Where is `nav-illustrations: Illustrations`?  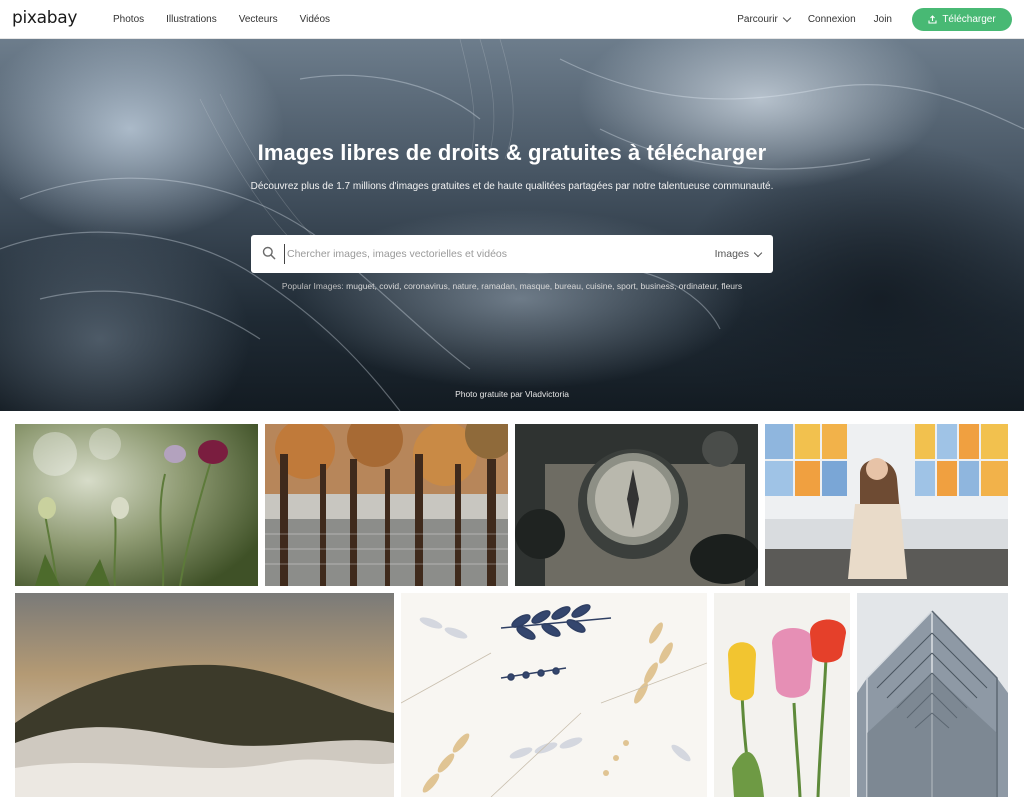
nav-illustrations: Illustrations is located at coordinates (191, 19).